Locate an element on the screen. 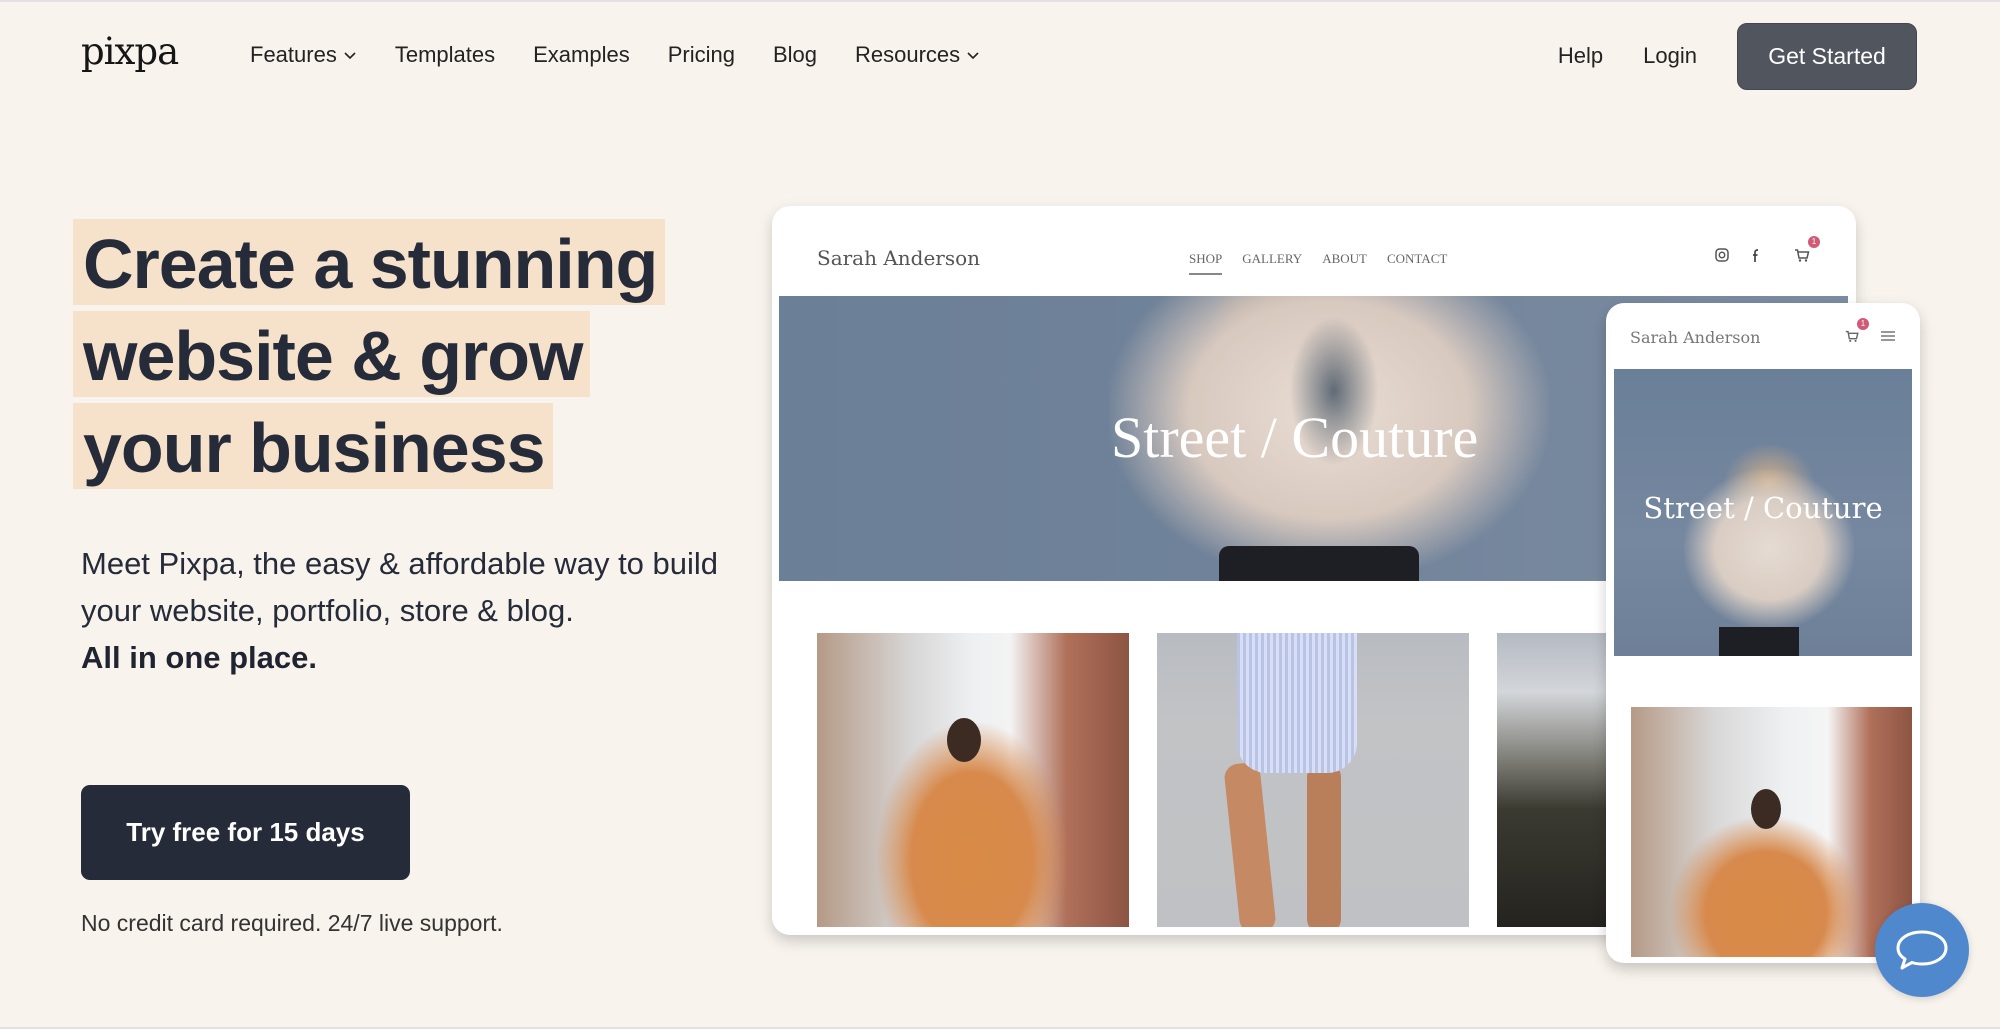 This screenshot has height=1029, width=2000. mobile-hero-text: Street / Couture is located at coordinates (1763, 508).